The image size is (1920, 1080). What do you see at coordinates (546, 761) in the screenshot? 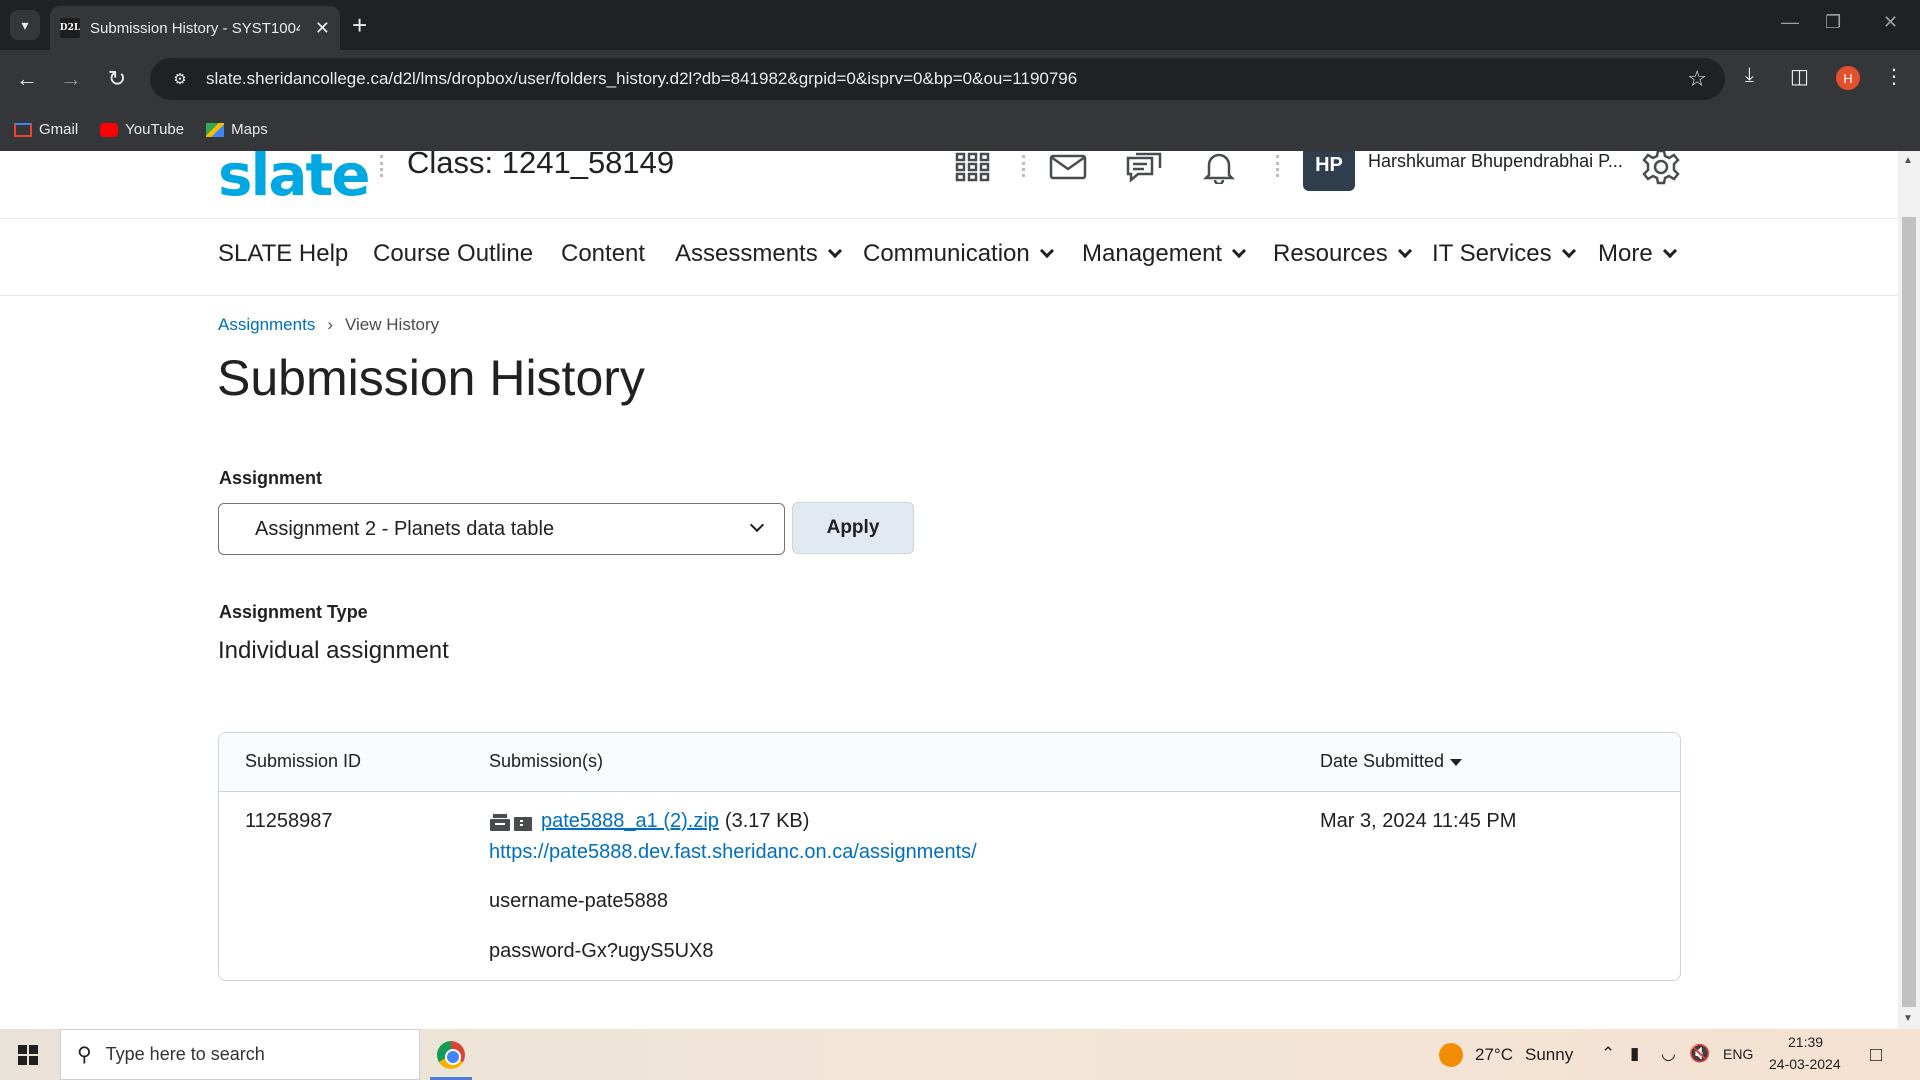
I see `column-header-submissions: Submission(s)` at bounding box center [546, 761].